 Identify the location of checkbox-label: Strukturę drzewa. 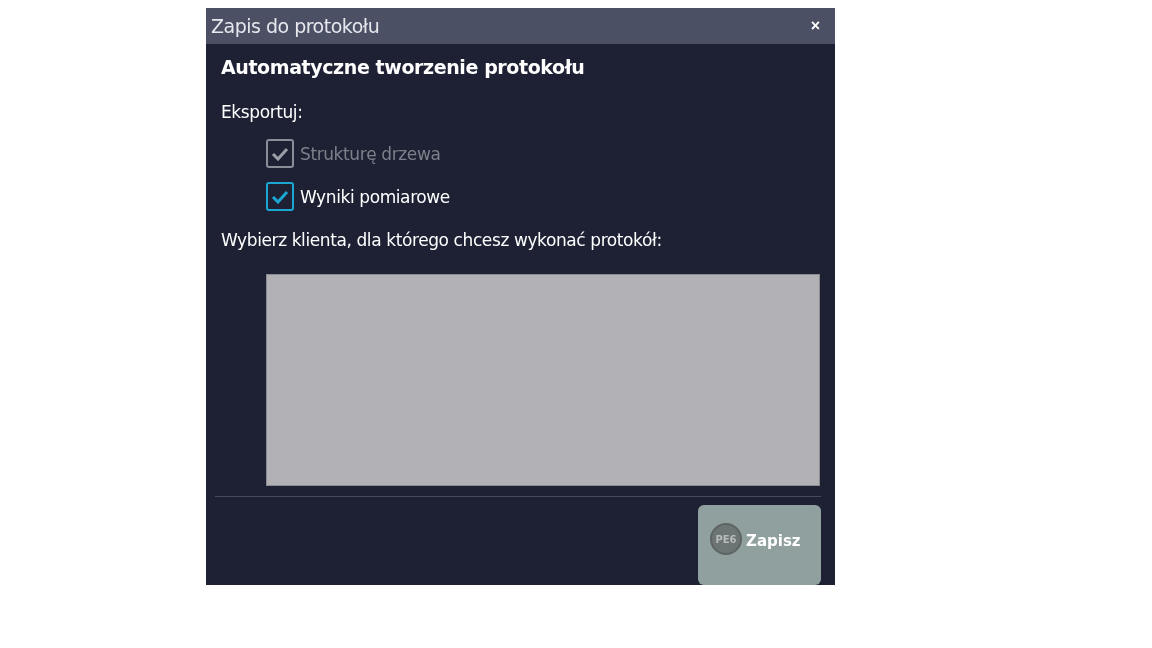
(370, 153).